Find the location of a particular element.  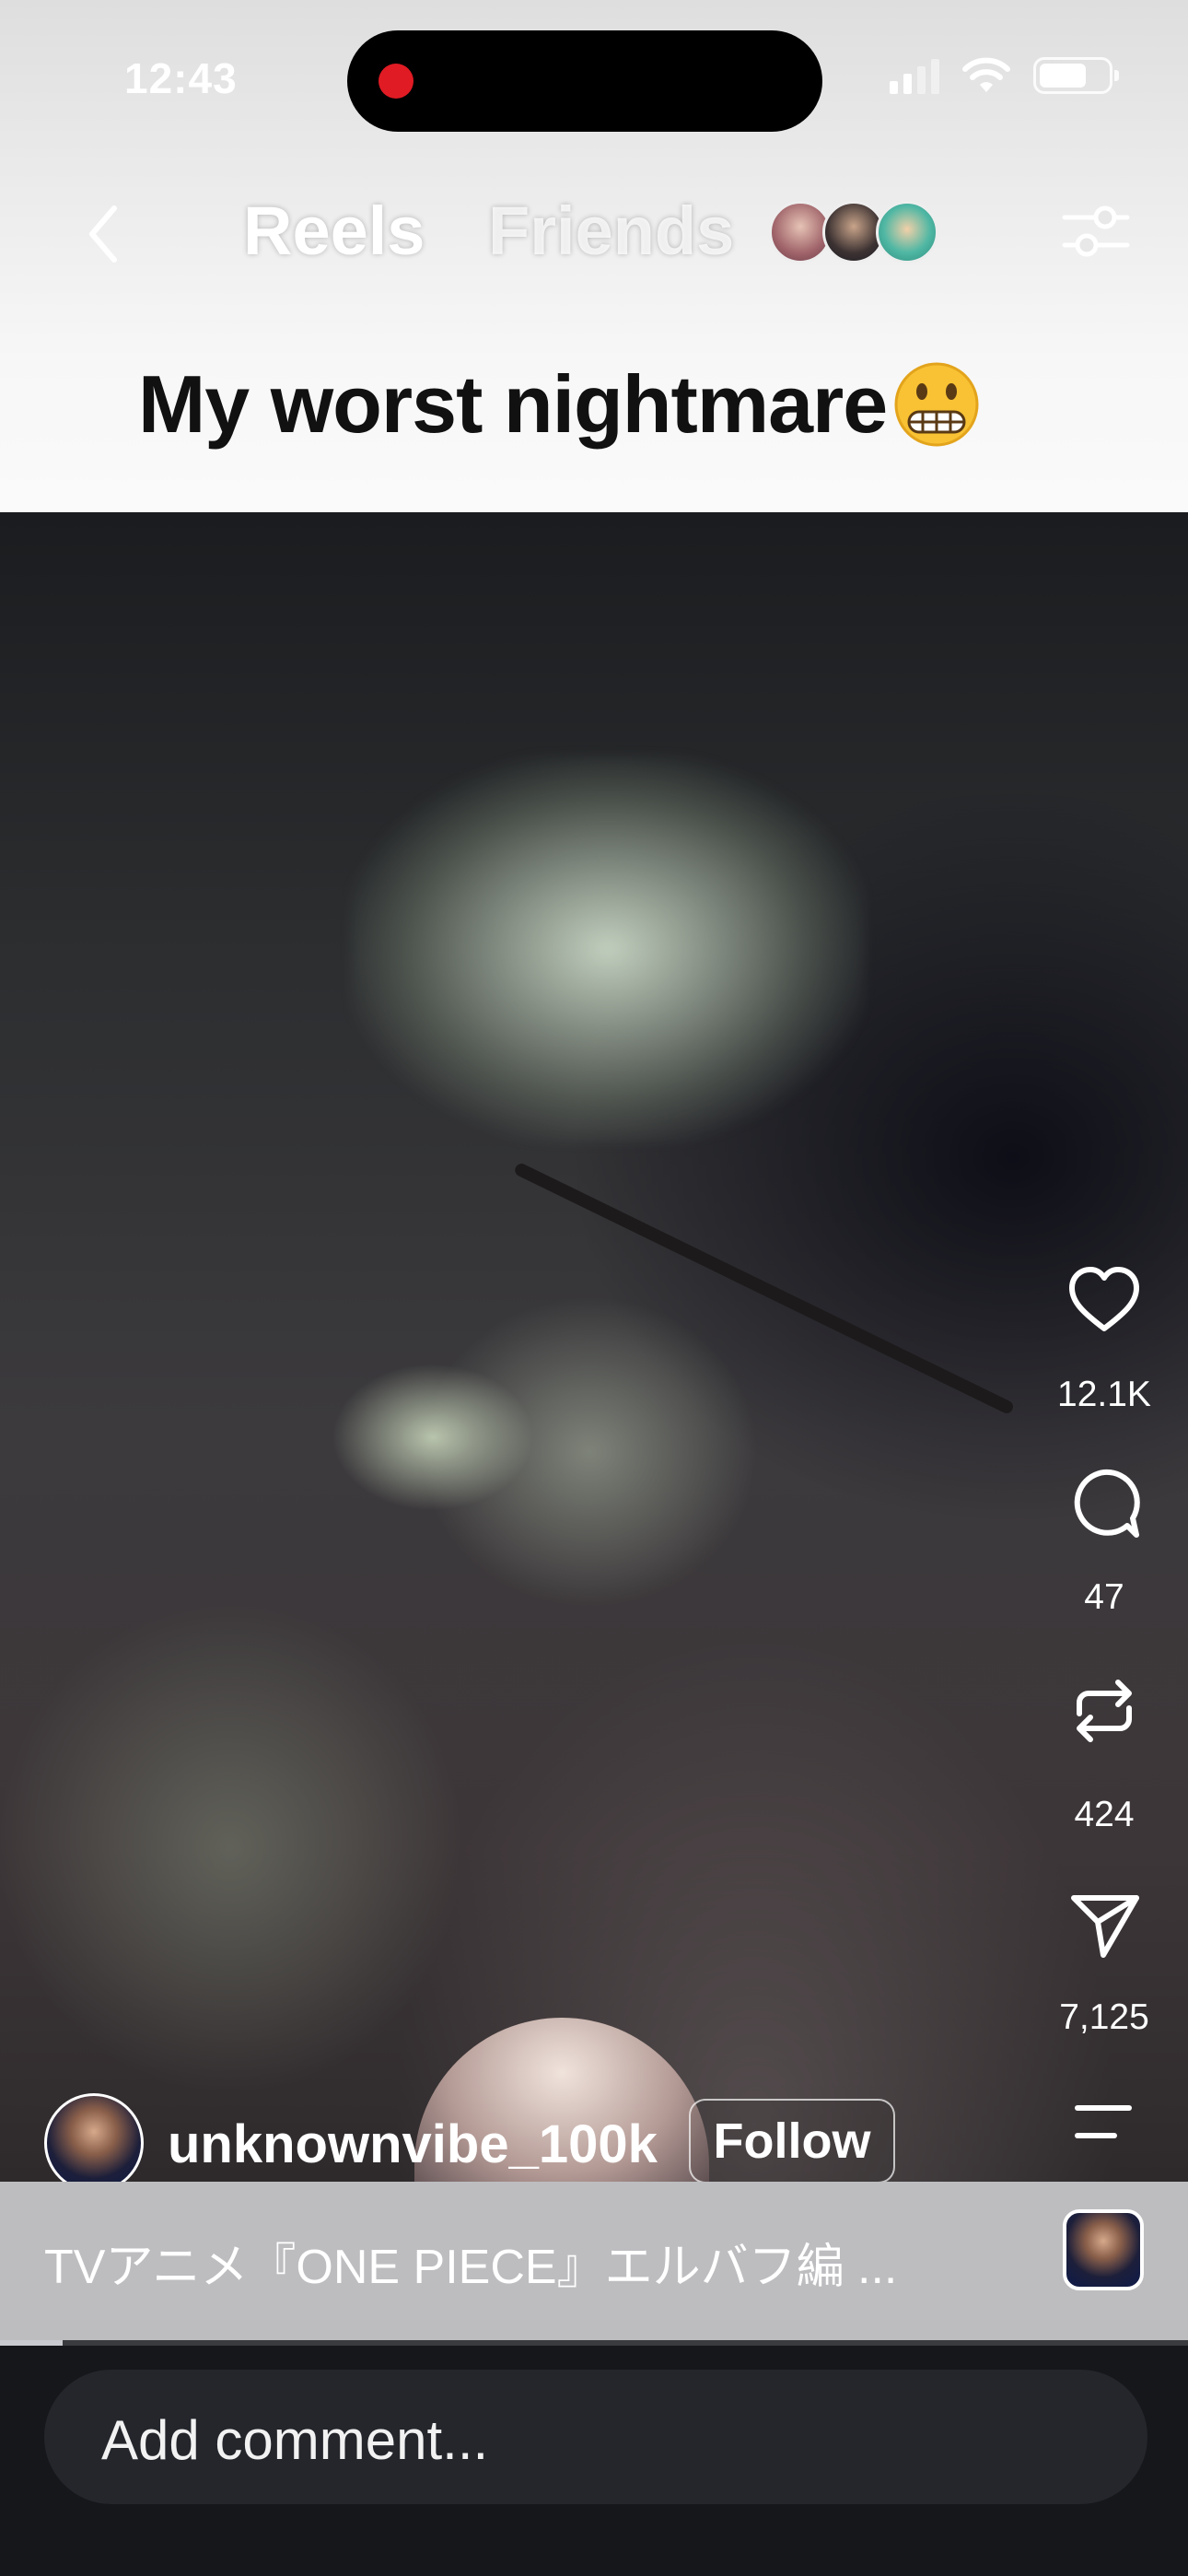

recording-indicator is located at coordinates (396, 81).